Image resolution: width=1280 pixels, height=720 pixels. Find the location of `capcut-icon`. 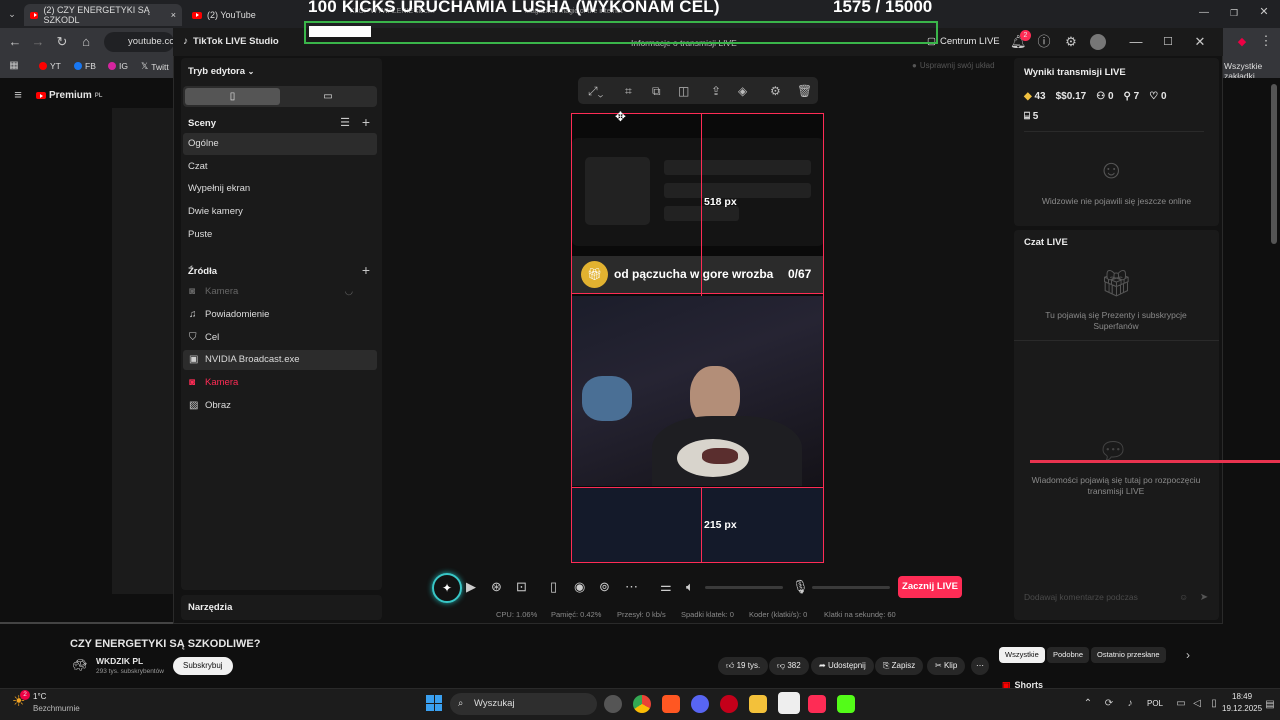

capcut-icon is located at coordinates (789, 703).